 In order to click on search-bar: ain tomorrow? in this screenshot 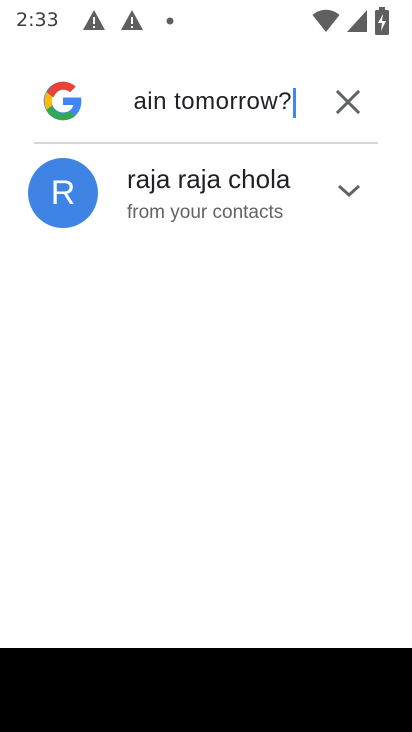, I will do `click(206, 102)`.